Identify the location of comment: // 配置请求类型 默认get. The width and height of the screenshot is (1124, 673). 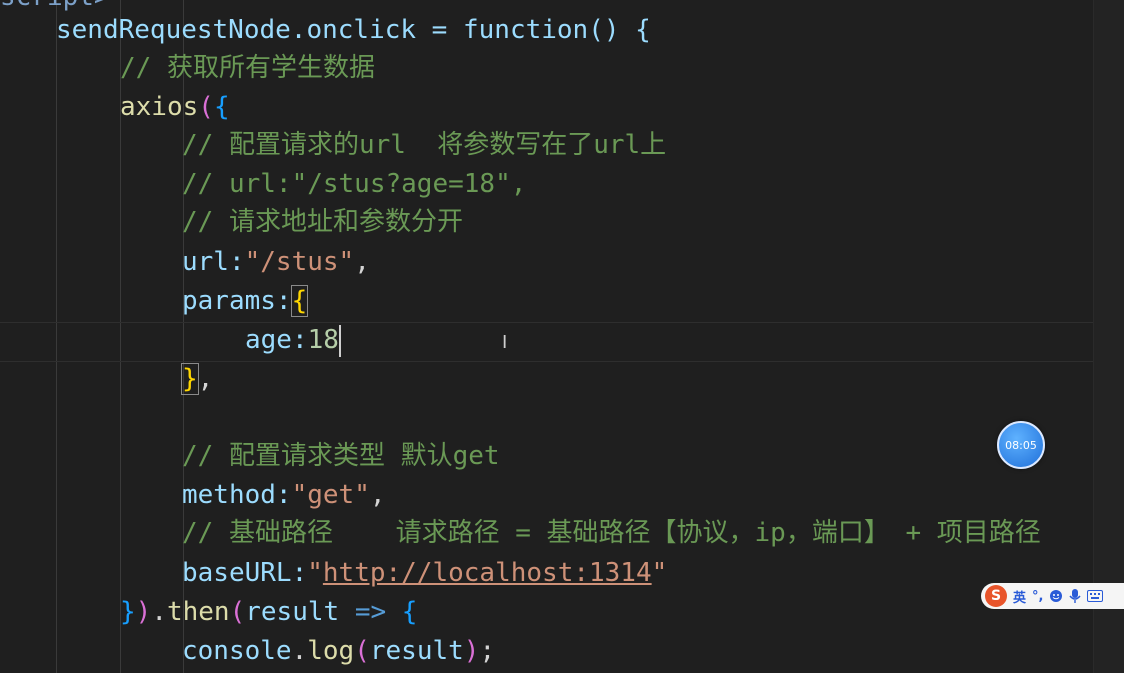
(341, 456).